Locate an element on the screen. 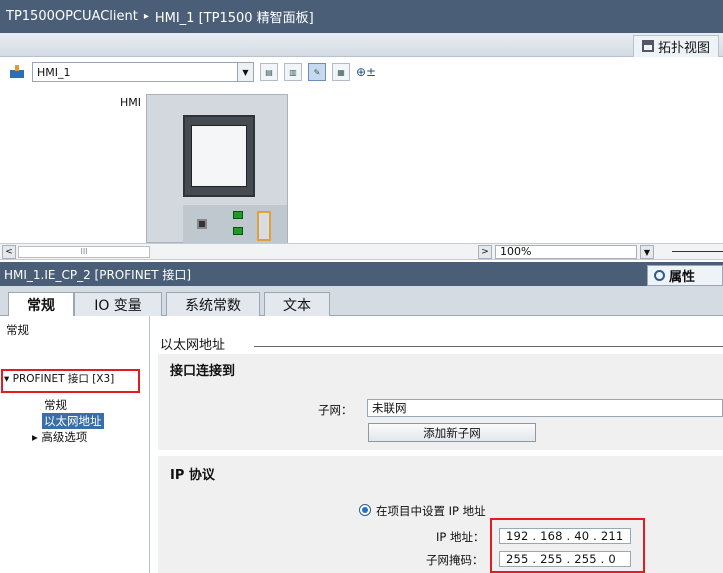 This screenshot has width=723, height=573. topology-view-label: 拓扑视图 is located at coordinates (683, 48).